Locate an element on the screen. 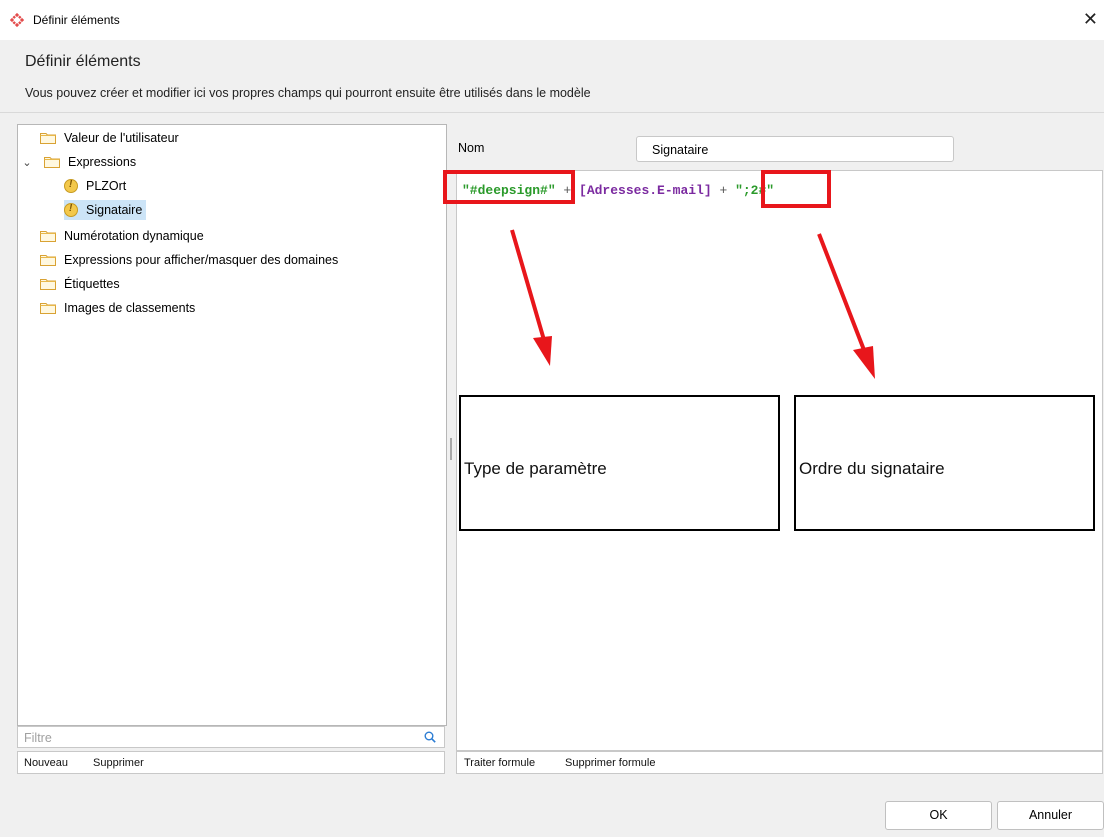  tree-item-label: Expressions is located at coordinates (102, 162).